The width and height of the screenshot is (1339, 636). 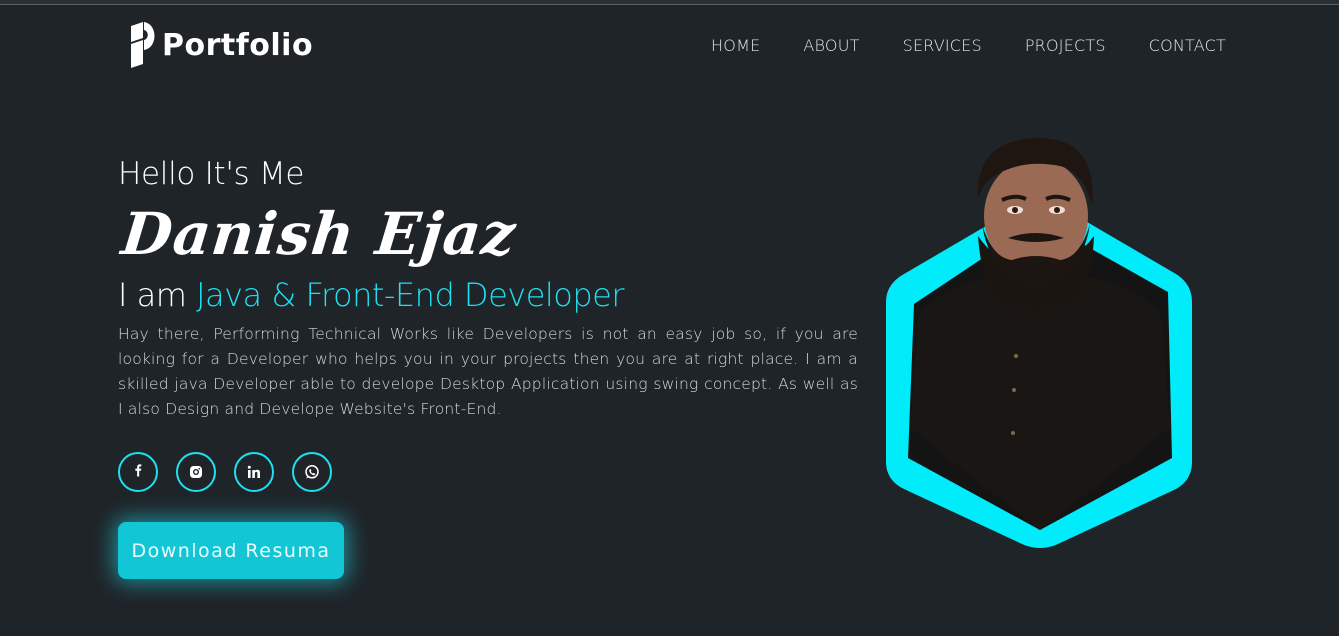 What do you see at coordinates (152, 295) in the screenshot?
I see `role-prefix: I am` at bounding box center [152, 295].